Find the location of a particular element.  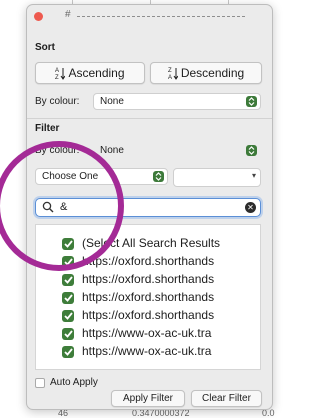

sort-by-colour-label: By colour: is located at coordinates (57, 101).